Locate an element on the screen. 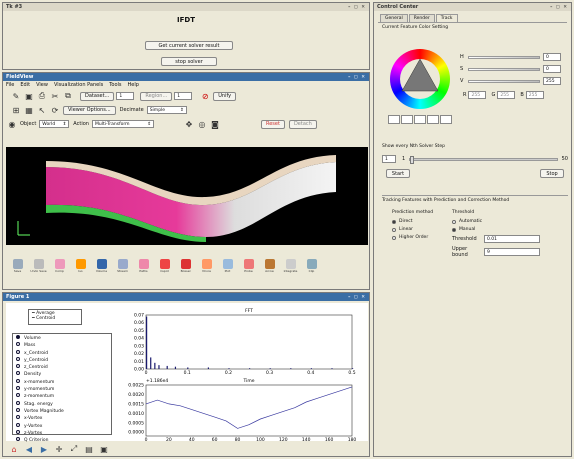 Image resolution: width=574 pixels, height=459 pixels. figure-titlebar: Figure 1 – ◻ ✕ is located at coordinates (186, 297).